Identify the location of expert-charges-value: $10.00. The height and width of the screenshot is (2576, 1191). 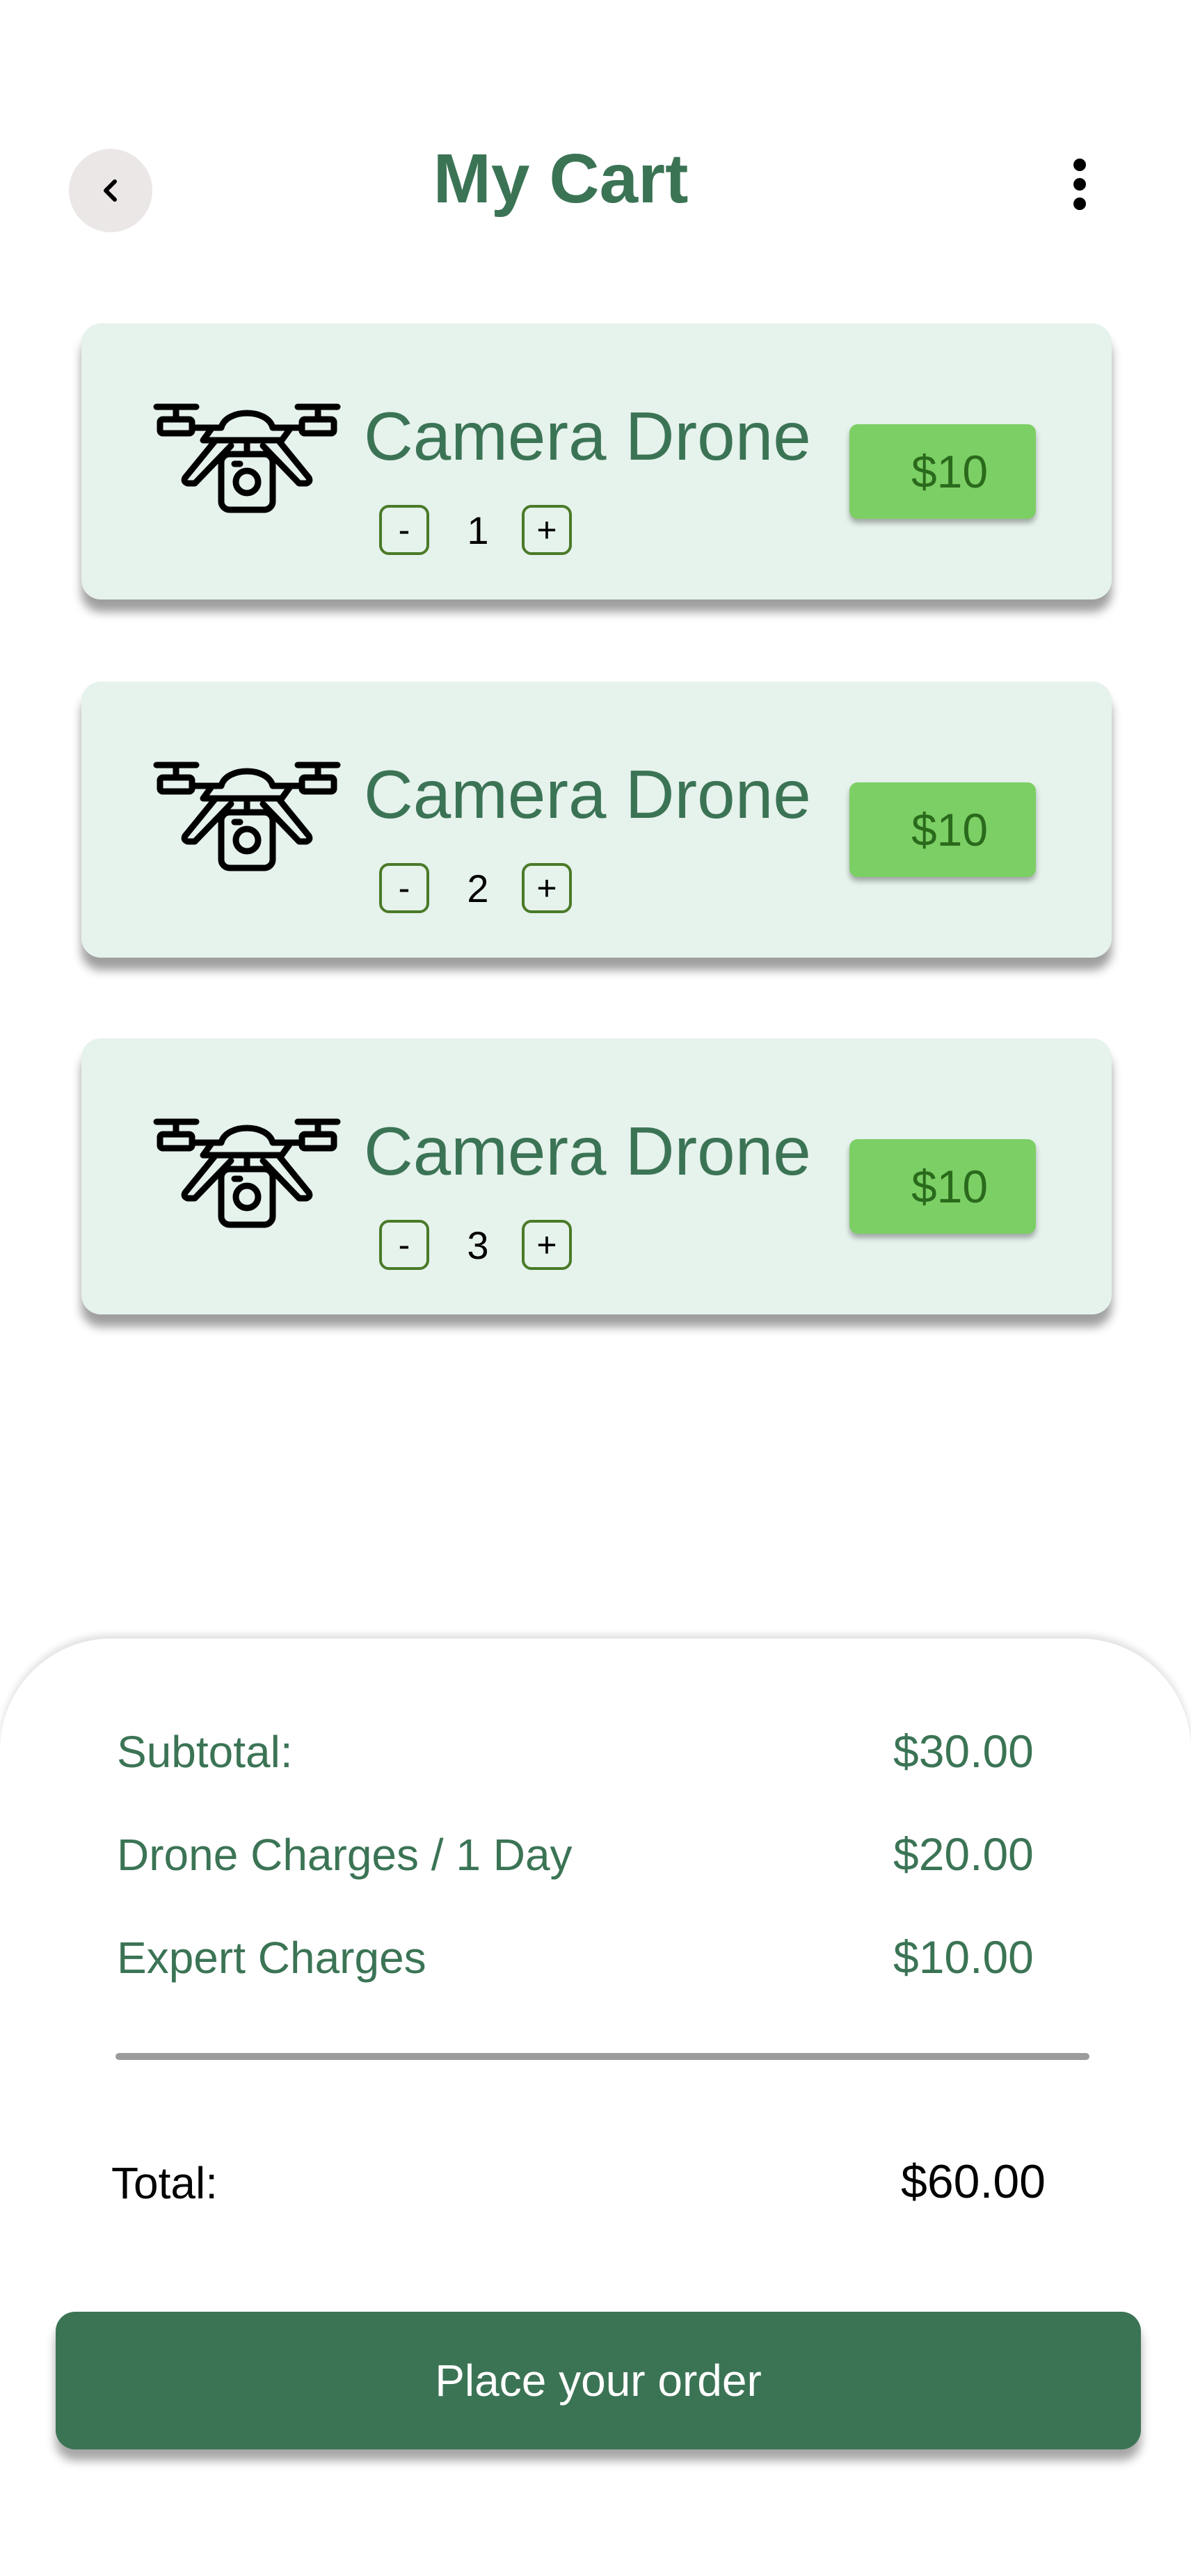
(963, 1957).